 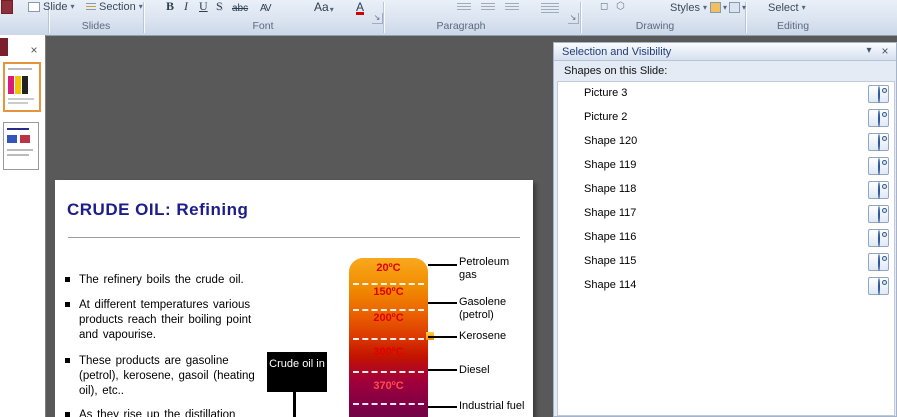 I want to click on select-button: Select ▾, so click(x=787, y=8).